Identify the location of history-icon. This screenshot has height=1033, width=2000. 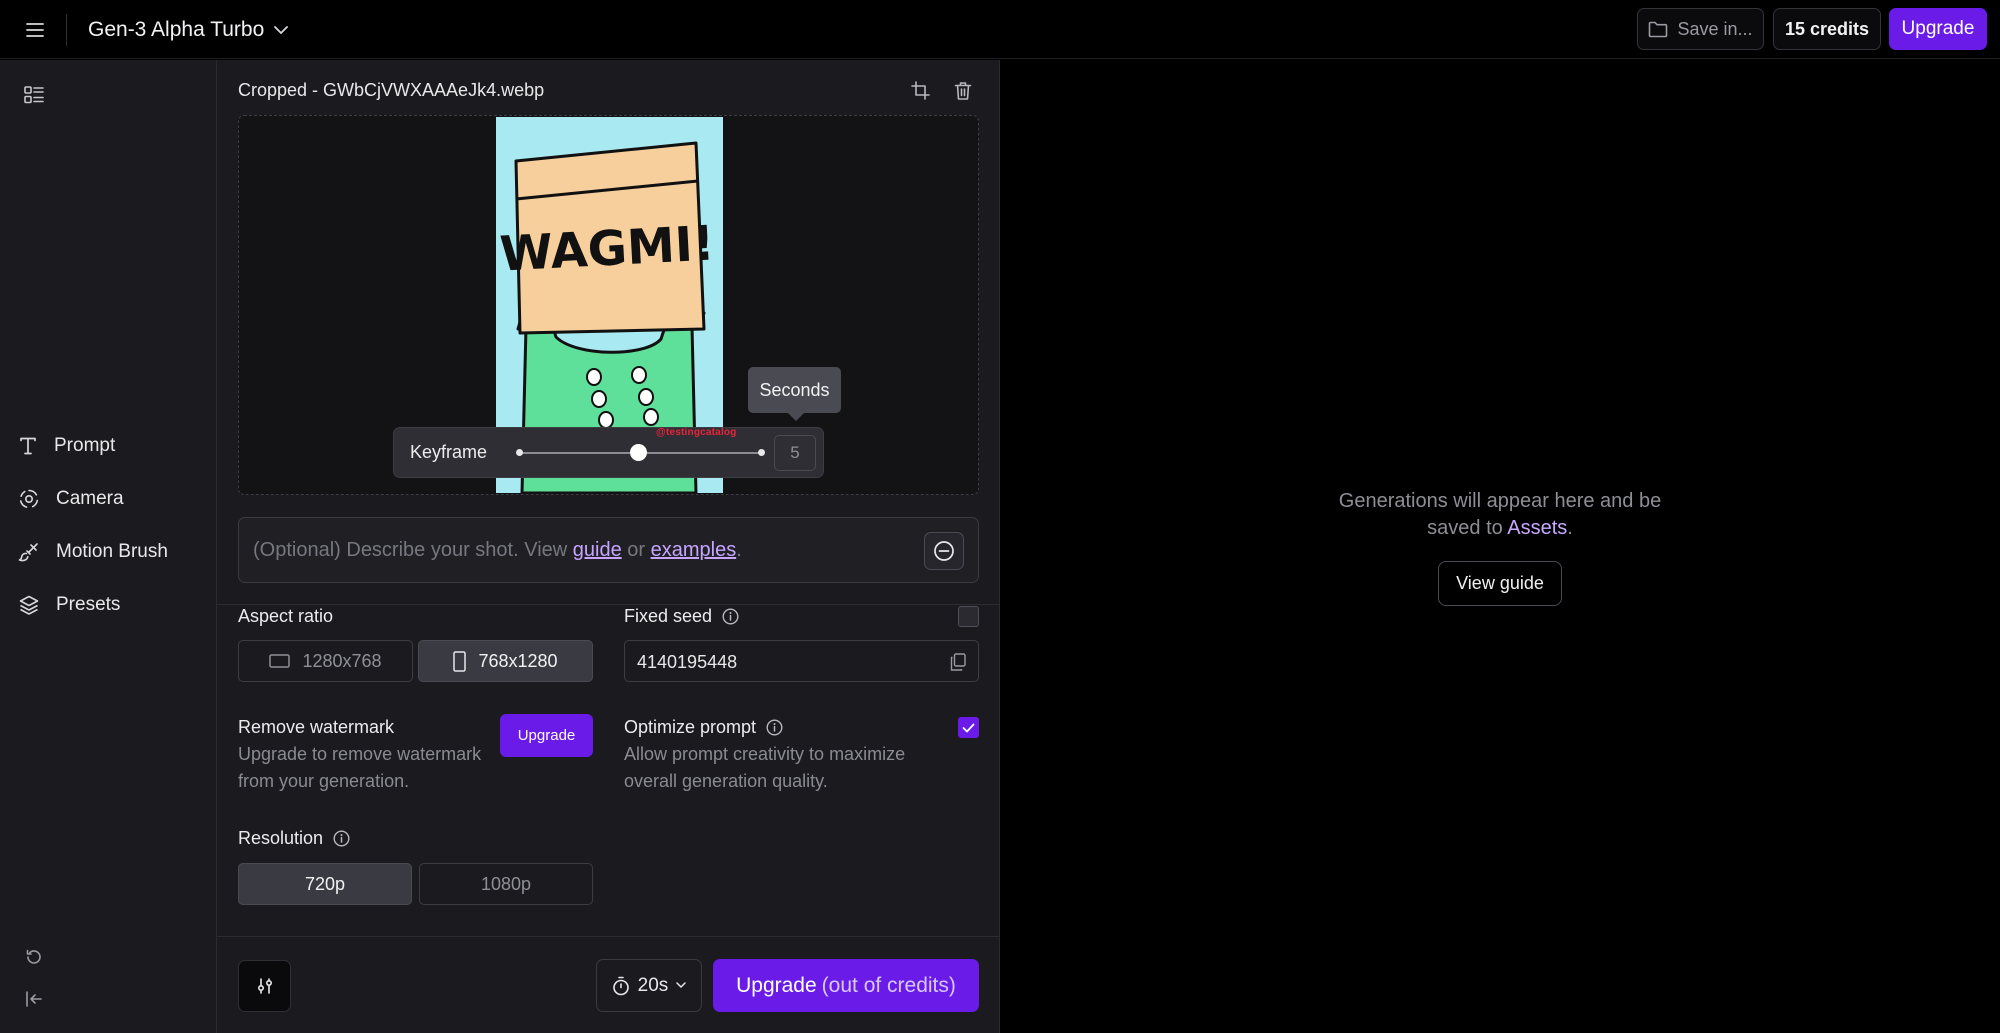
(34, 957).